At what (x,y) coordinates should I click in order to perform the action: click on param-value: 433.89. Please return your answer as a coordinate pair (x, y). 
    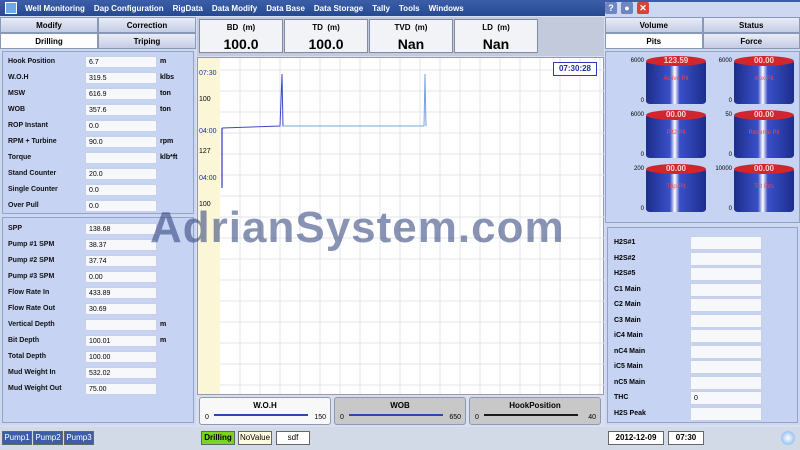
    Looking at the image, I should click on (121, 293).